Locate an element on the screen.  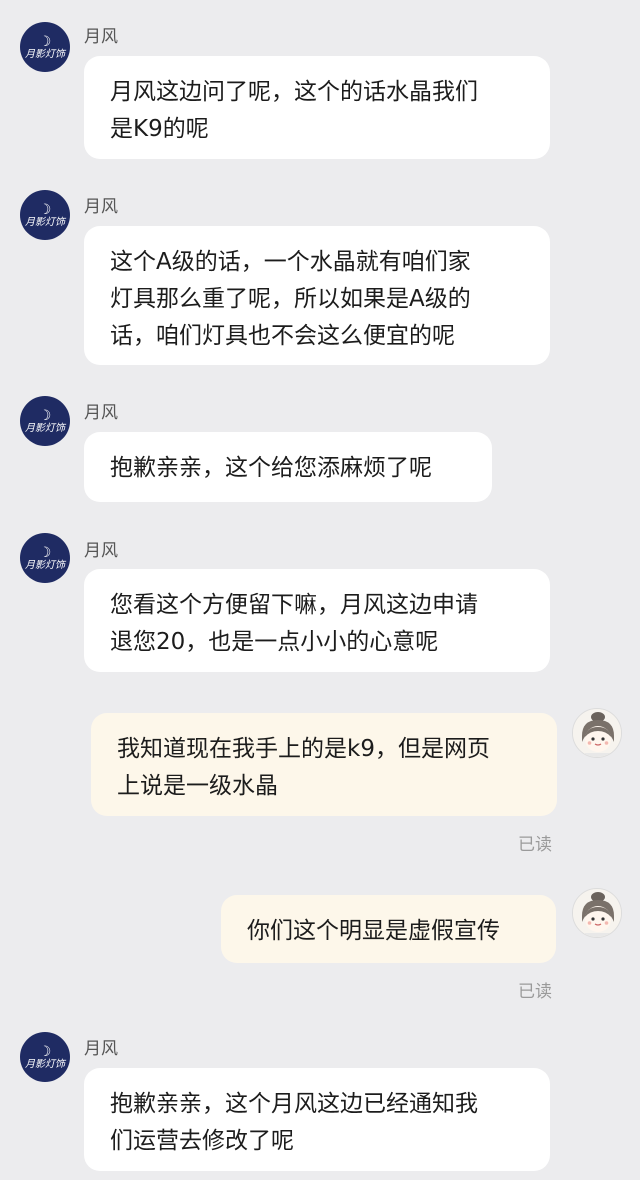
message-bubble: 您看这个方便留下嘛，月风这边申请 退您20，也是一点小小的心意呢 is located at coordinates (317, 620).